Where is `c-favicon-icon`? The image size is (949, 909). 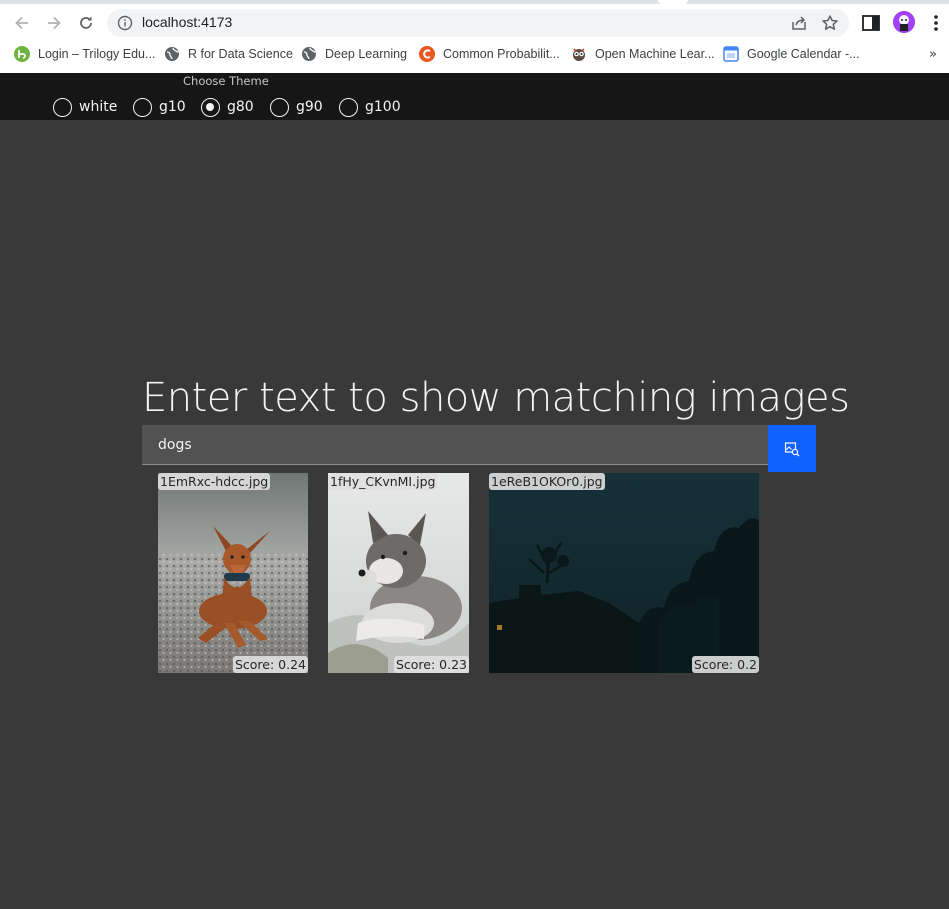
c-favicon-icon is located at coordinates (427, 54).